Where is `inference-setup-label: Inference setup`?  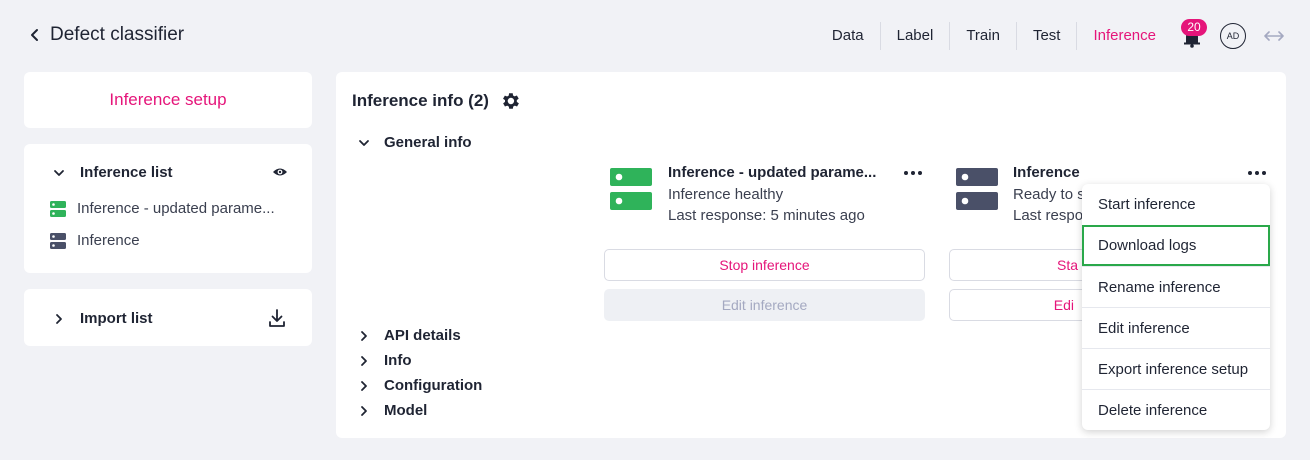 inference-setup-label: Inference setup is located at coordinates (168, 99).